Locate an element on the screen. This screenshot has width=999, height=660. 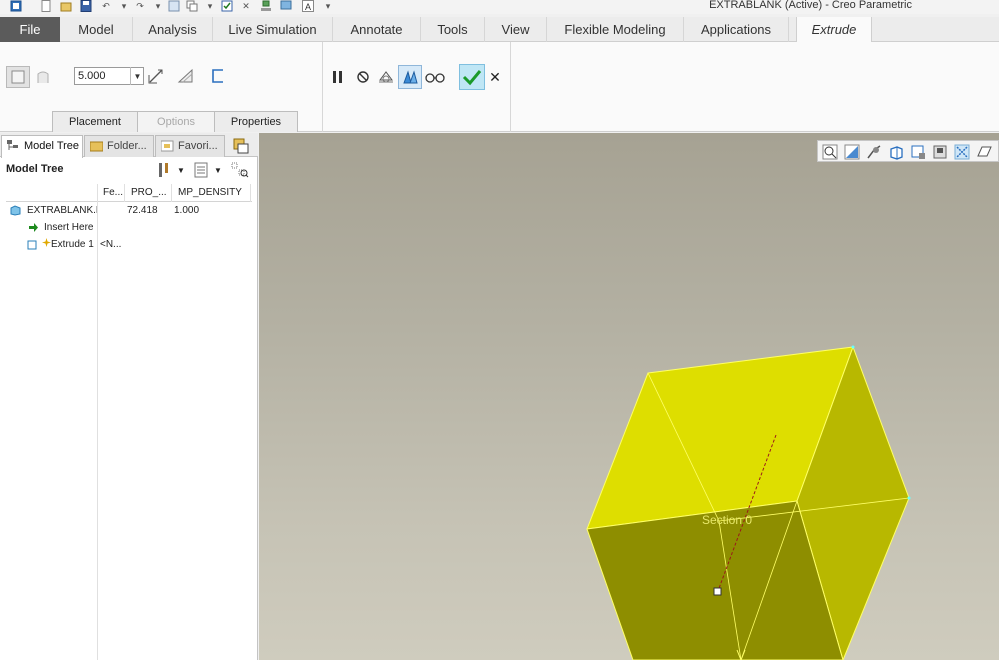
tab-model: Model is located at coordinates (96, 29).